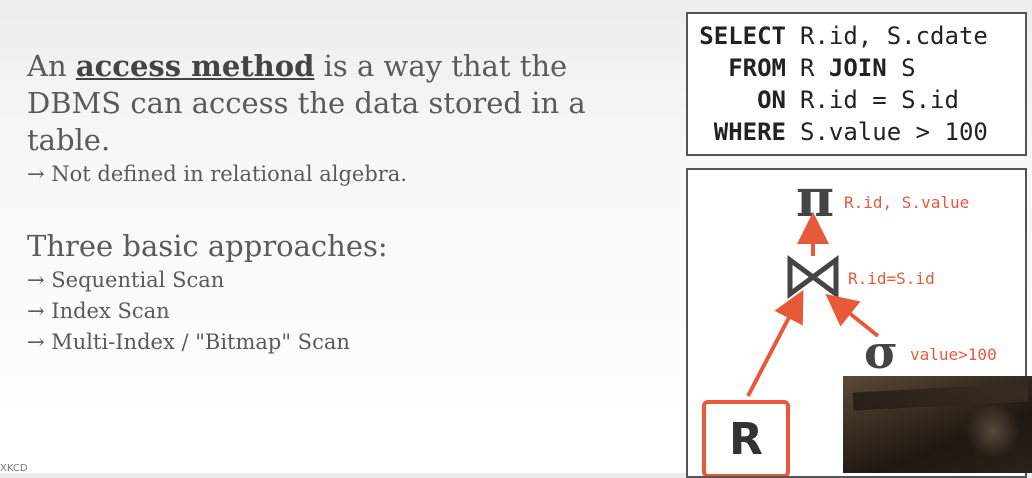 The image size is (1032, 478). What do you see at coordinates (217, 174) in the screenshot?
I see `intro-note: → Not defined in relational algebra.` at bounding box center [217, 174].